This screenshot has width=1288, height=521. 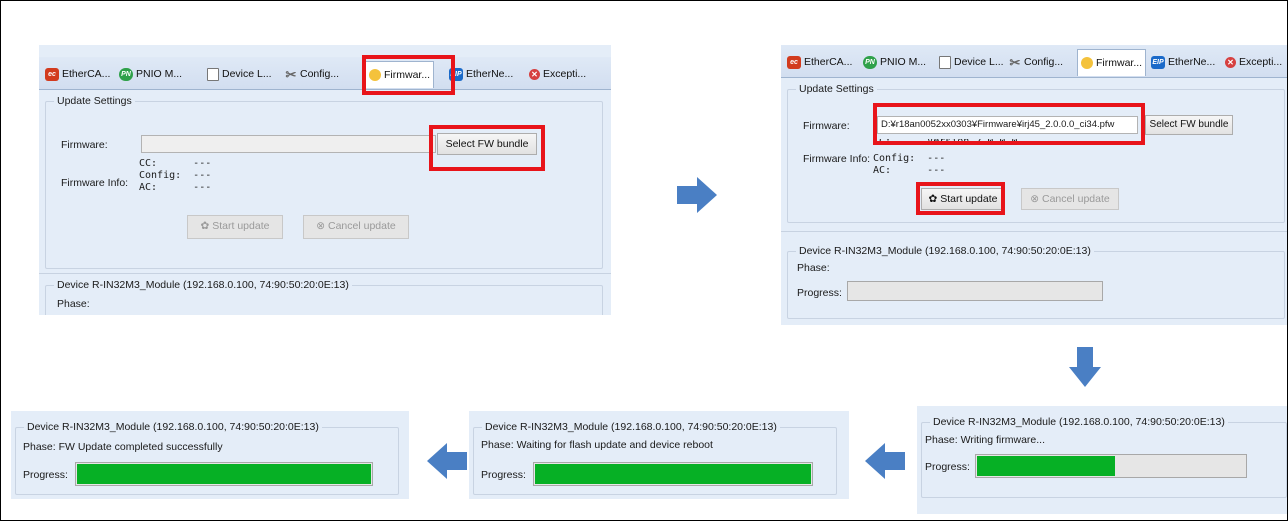 What do you see at coordinates (408, 75) in the screenshot?
I see `highlight-firmware-tab` at bounding box center [408, 75].